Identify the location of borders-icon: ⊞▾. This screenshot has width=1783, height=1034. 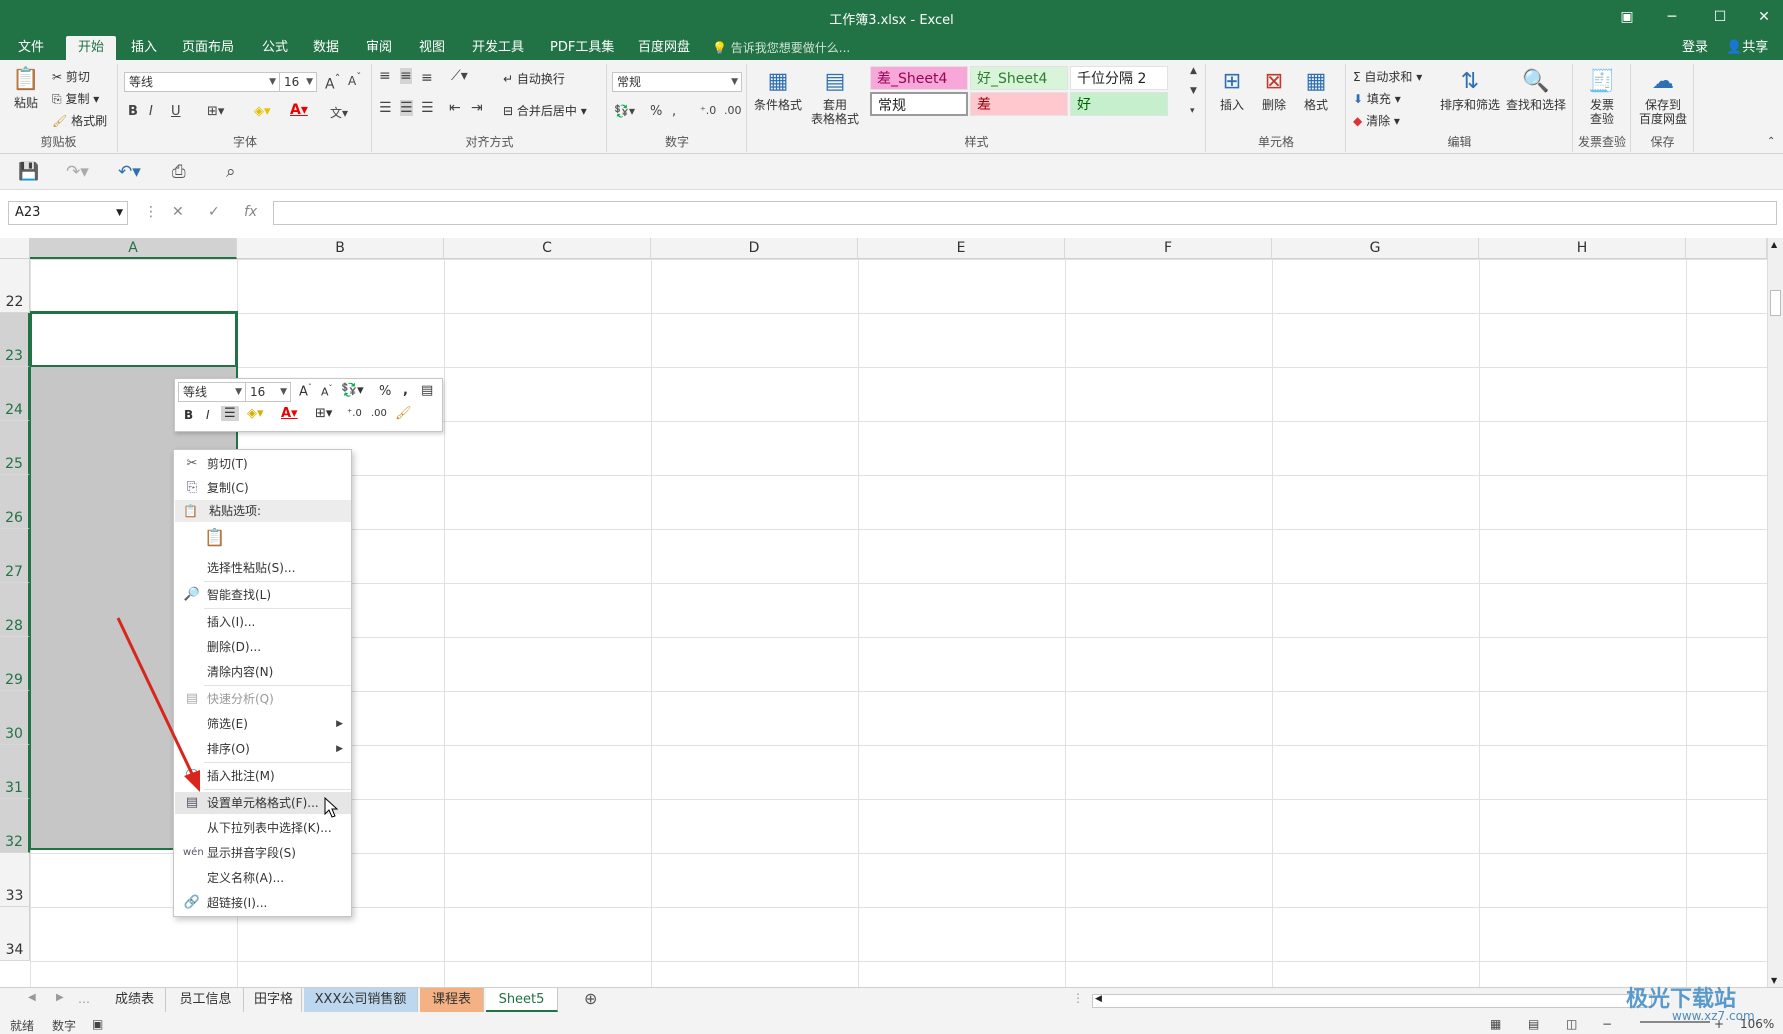
(215, 111).